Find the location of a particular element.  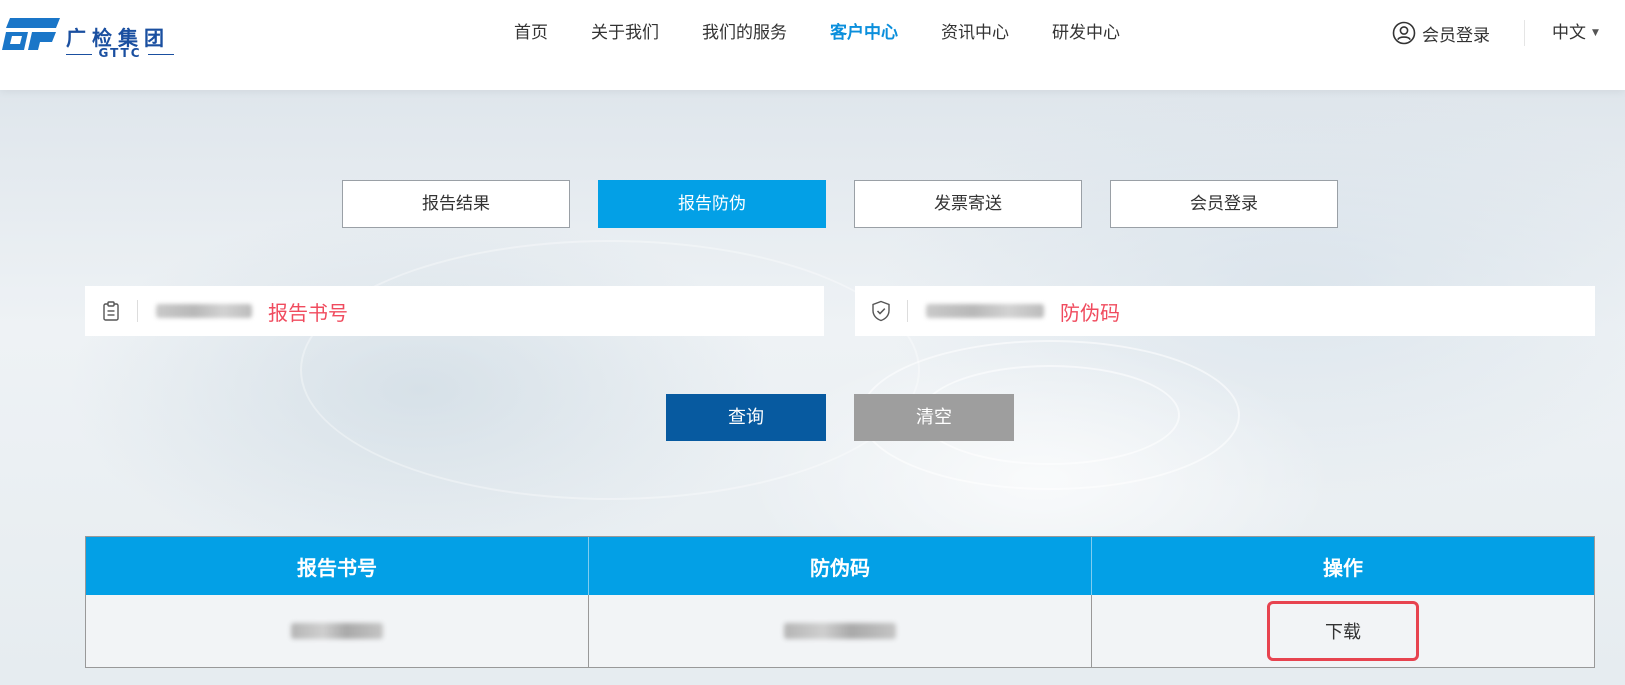

cell-report-number is located at coordinates (337, 631).